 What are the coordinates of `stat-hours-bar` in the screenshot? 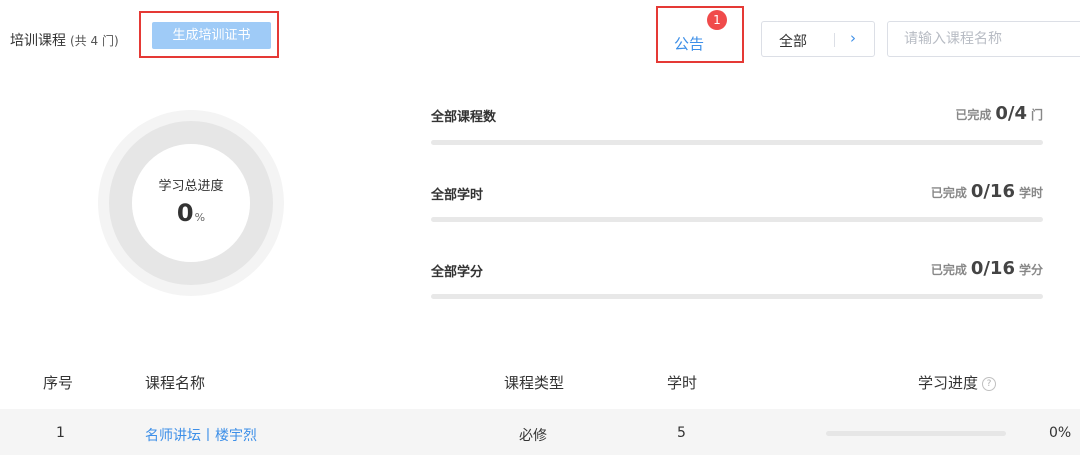 It's located at (737, 219).